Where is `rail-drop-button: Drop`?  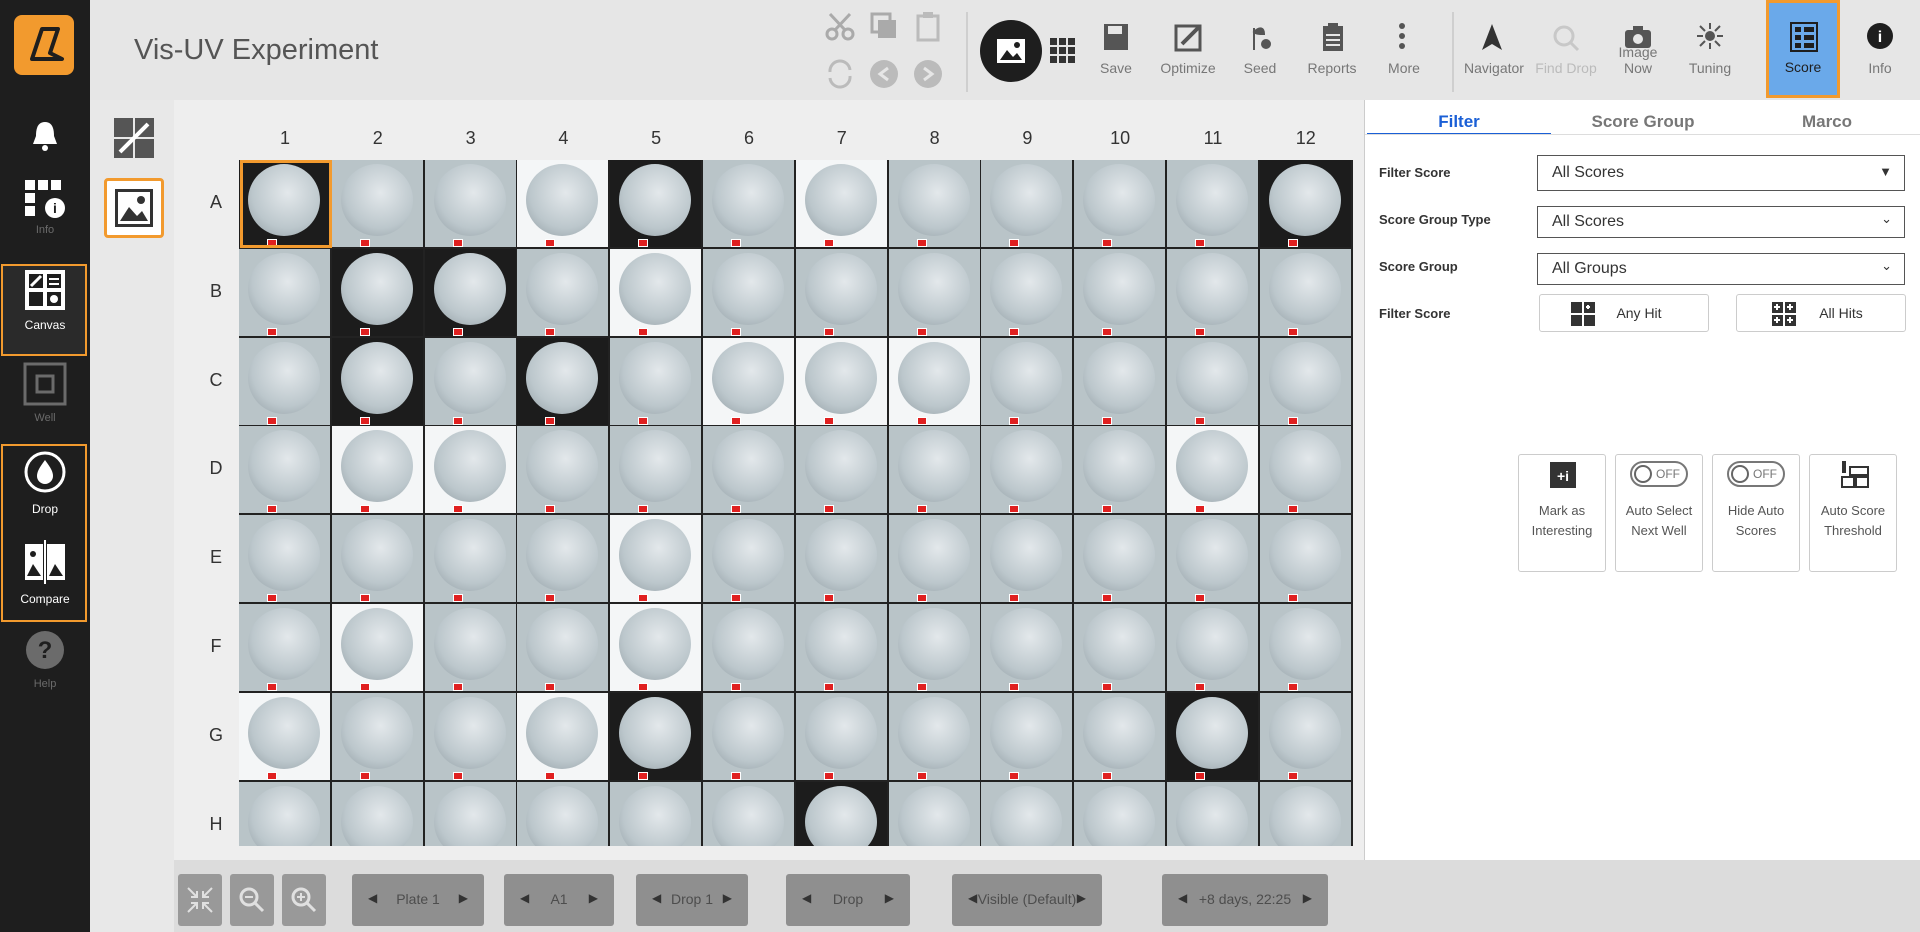 rail-drop-button: Drop is located at coordinates (45, 483).